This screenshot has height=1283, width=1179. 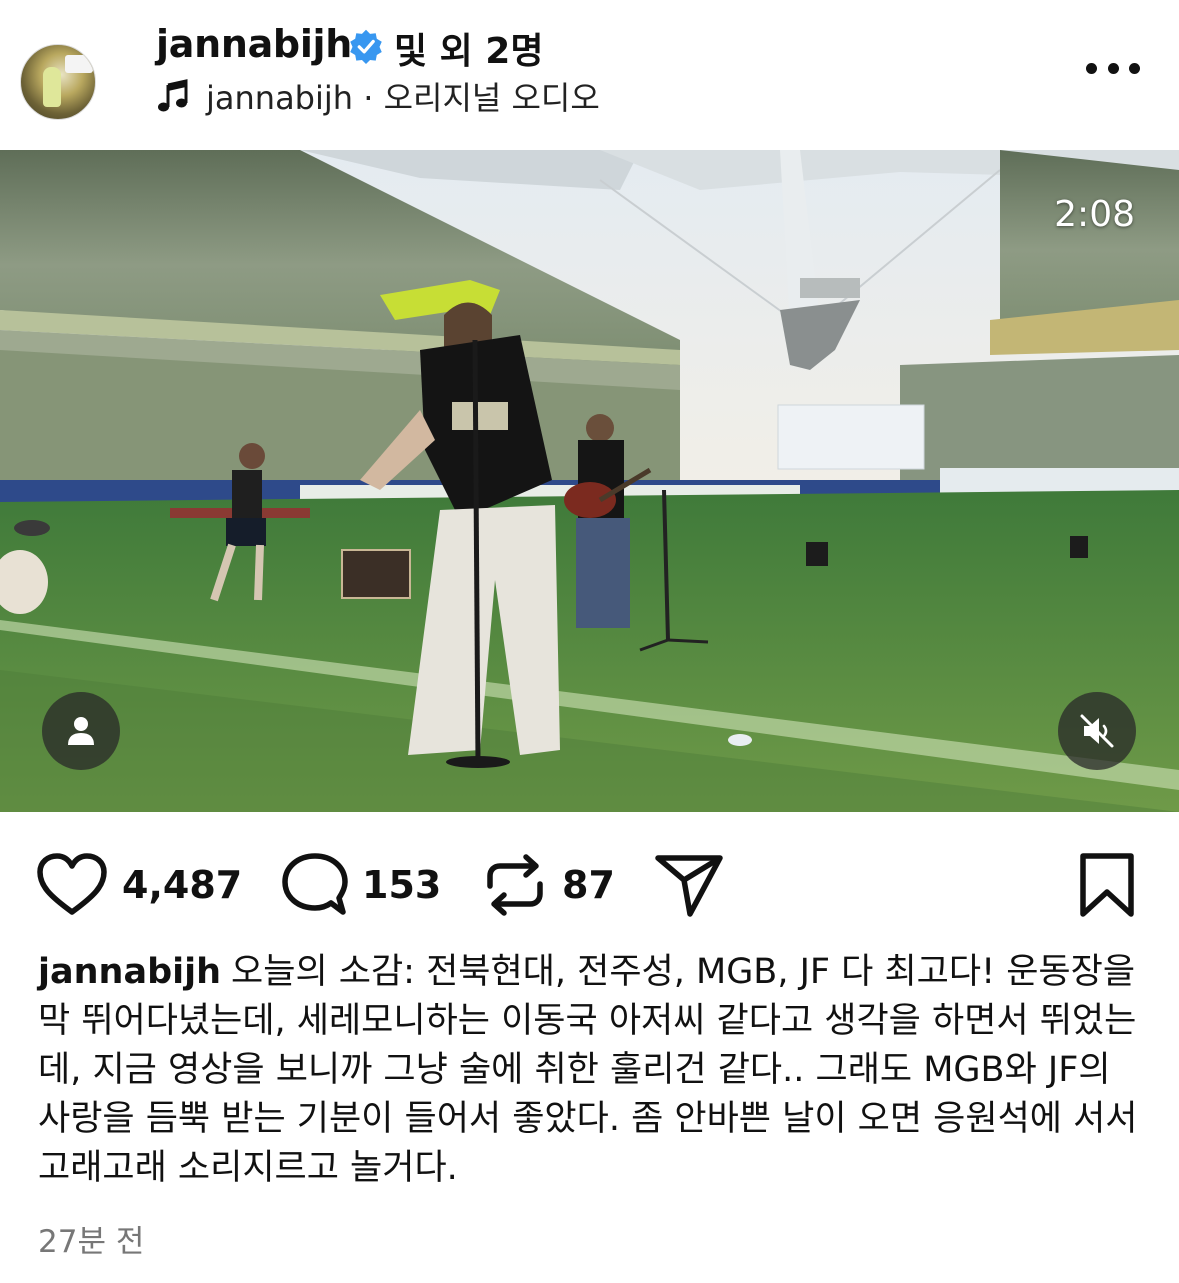 I want to click on share-button, so click(x=689, y=885).